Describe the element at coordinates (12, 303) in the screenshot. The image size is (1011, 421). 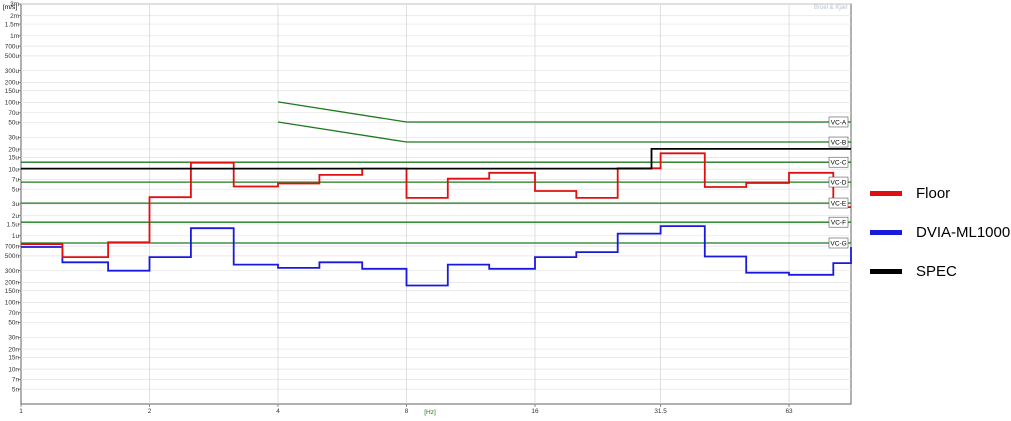
I see `y-tick-label-100n: 100n` at that location.